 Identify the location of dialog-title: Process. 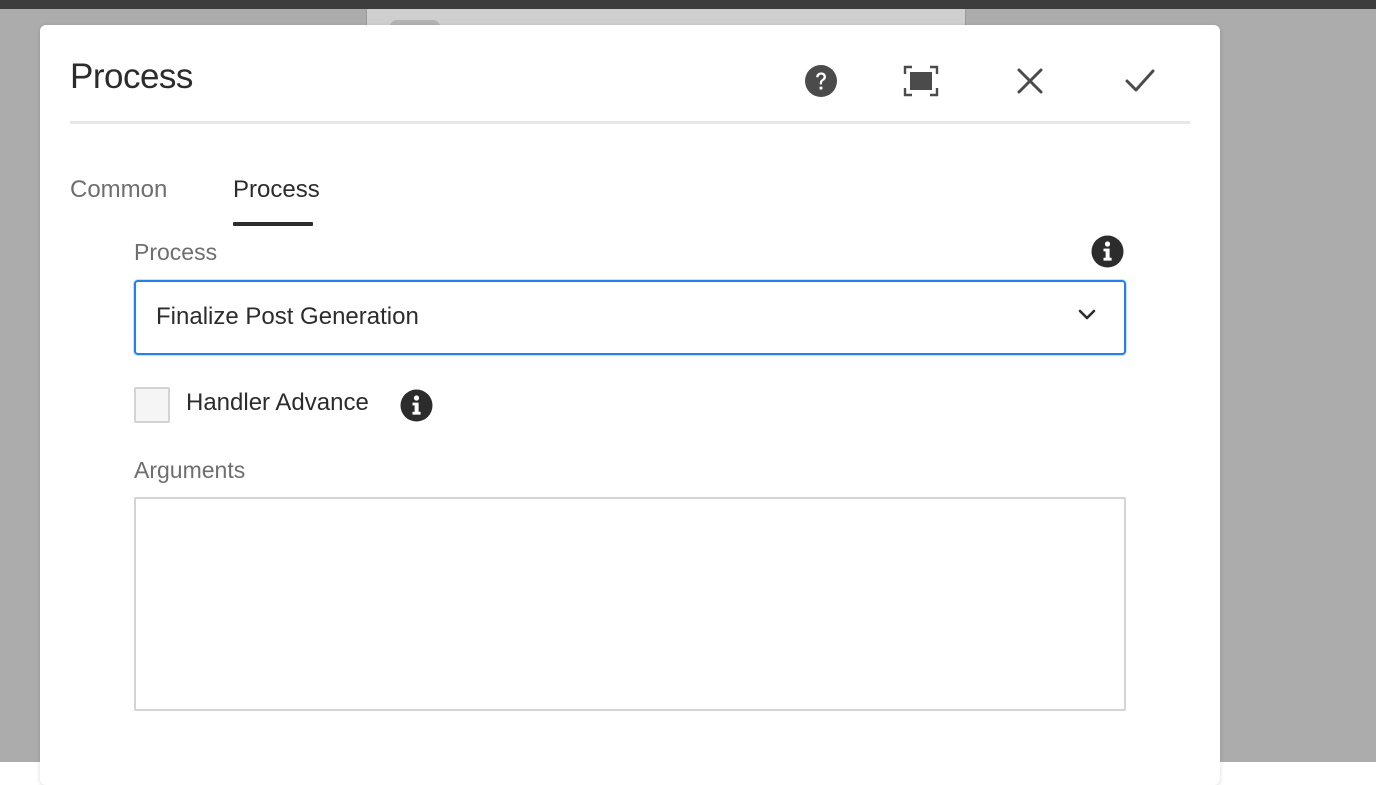
(131, 76).